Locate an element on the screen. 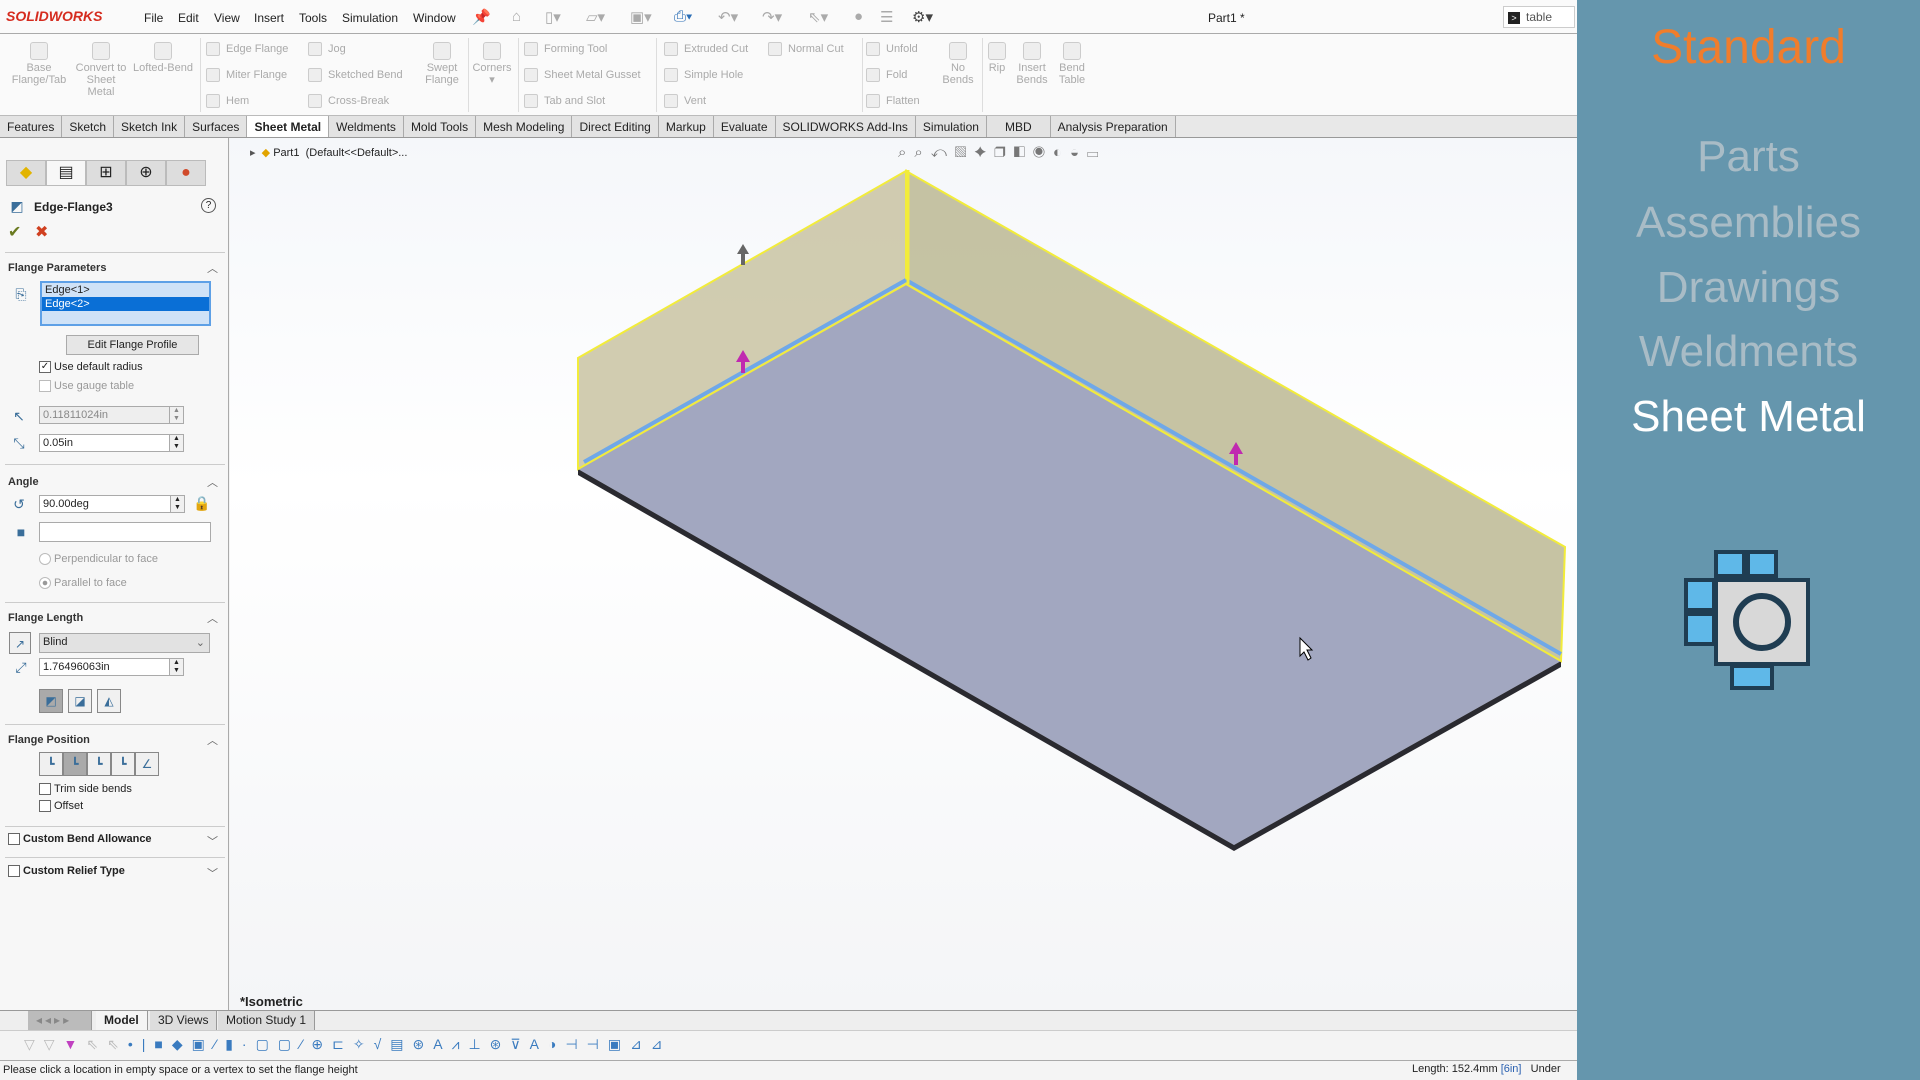 This screenshot has height=1080, width=1920. outer-virtual-sharp-button: ◩ is located at coordinates (51, 701).